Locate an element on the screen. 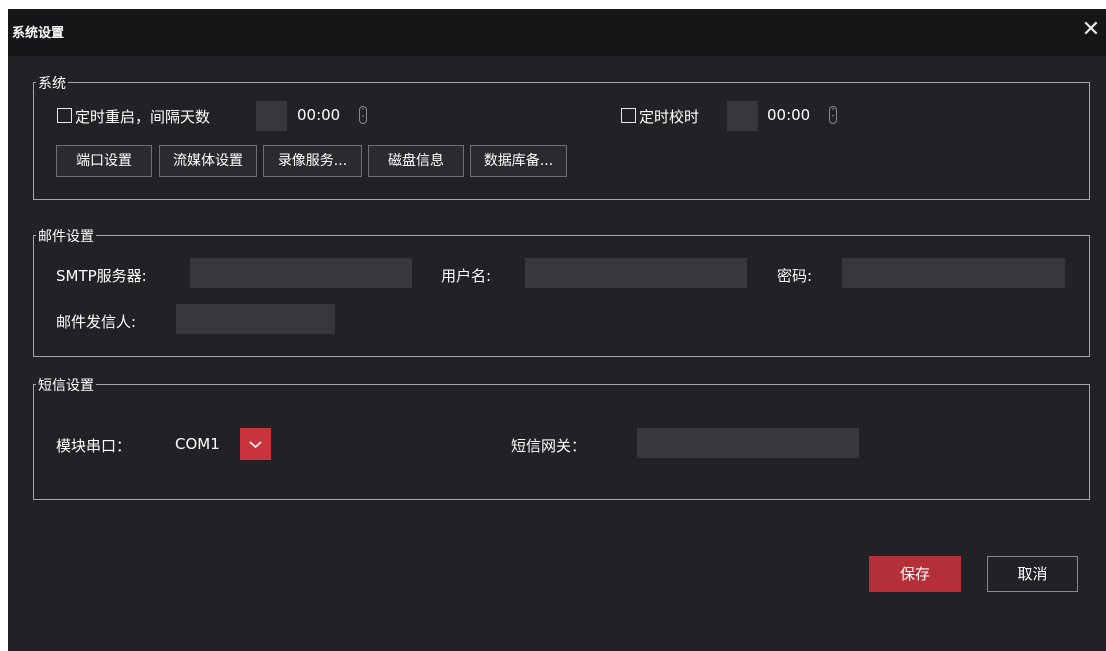 The height and width of the screenshot is (651, 1106). reboot-time-value: 00:00 is located at coordinates (318, 115).